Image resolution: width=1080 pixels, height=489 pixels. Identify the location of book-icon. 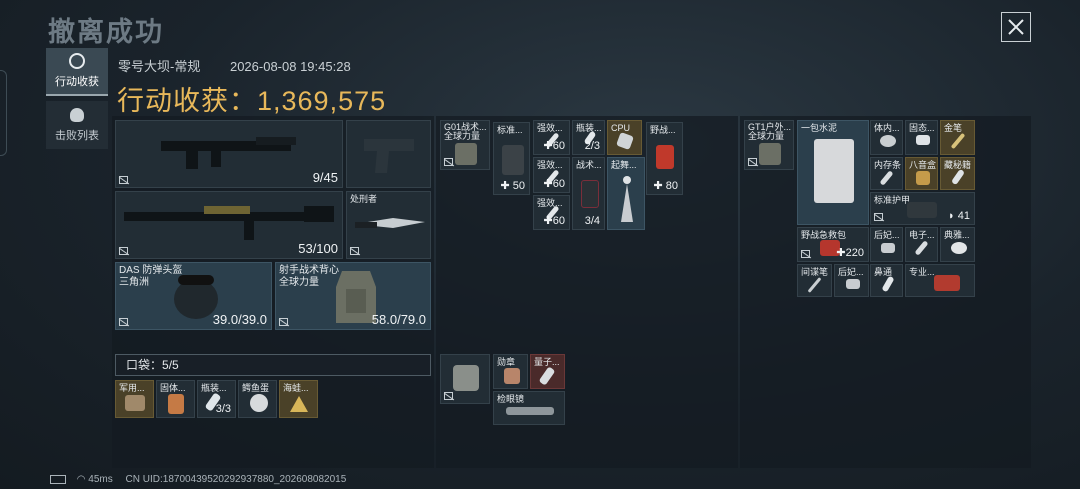
(958, 177).